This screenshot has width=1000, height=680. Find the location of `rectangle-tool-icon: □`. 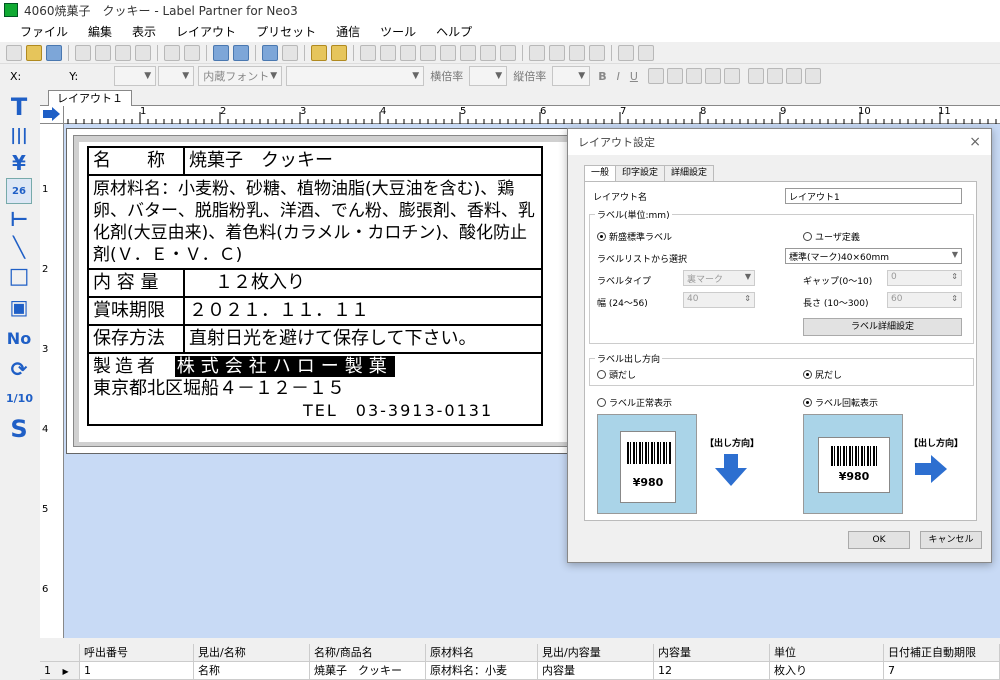

rectangle-tool-icon: □ is located at coordinates (19, 277).